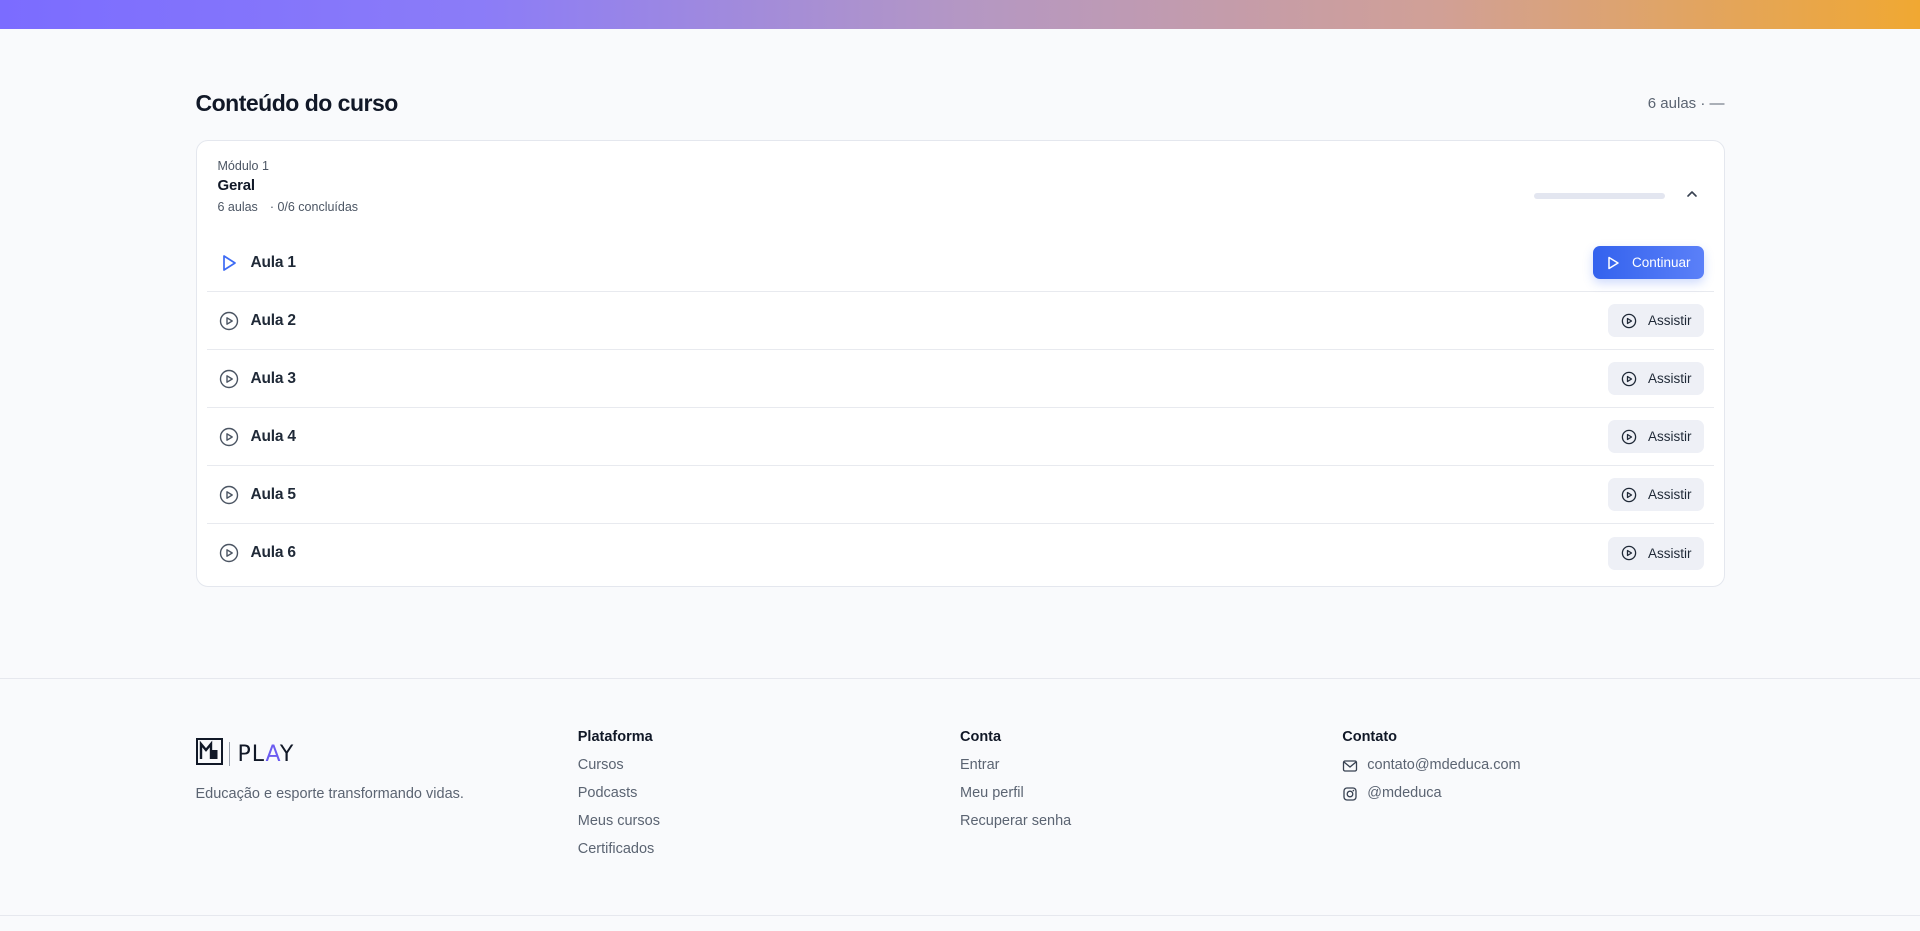  Describe the element at coordinates (386, 754) in the screenshot. I see `logo: PLAY` at that location.